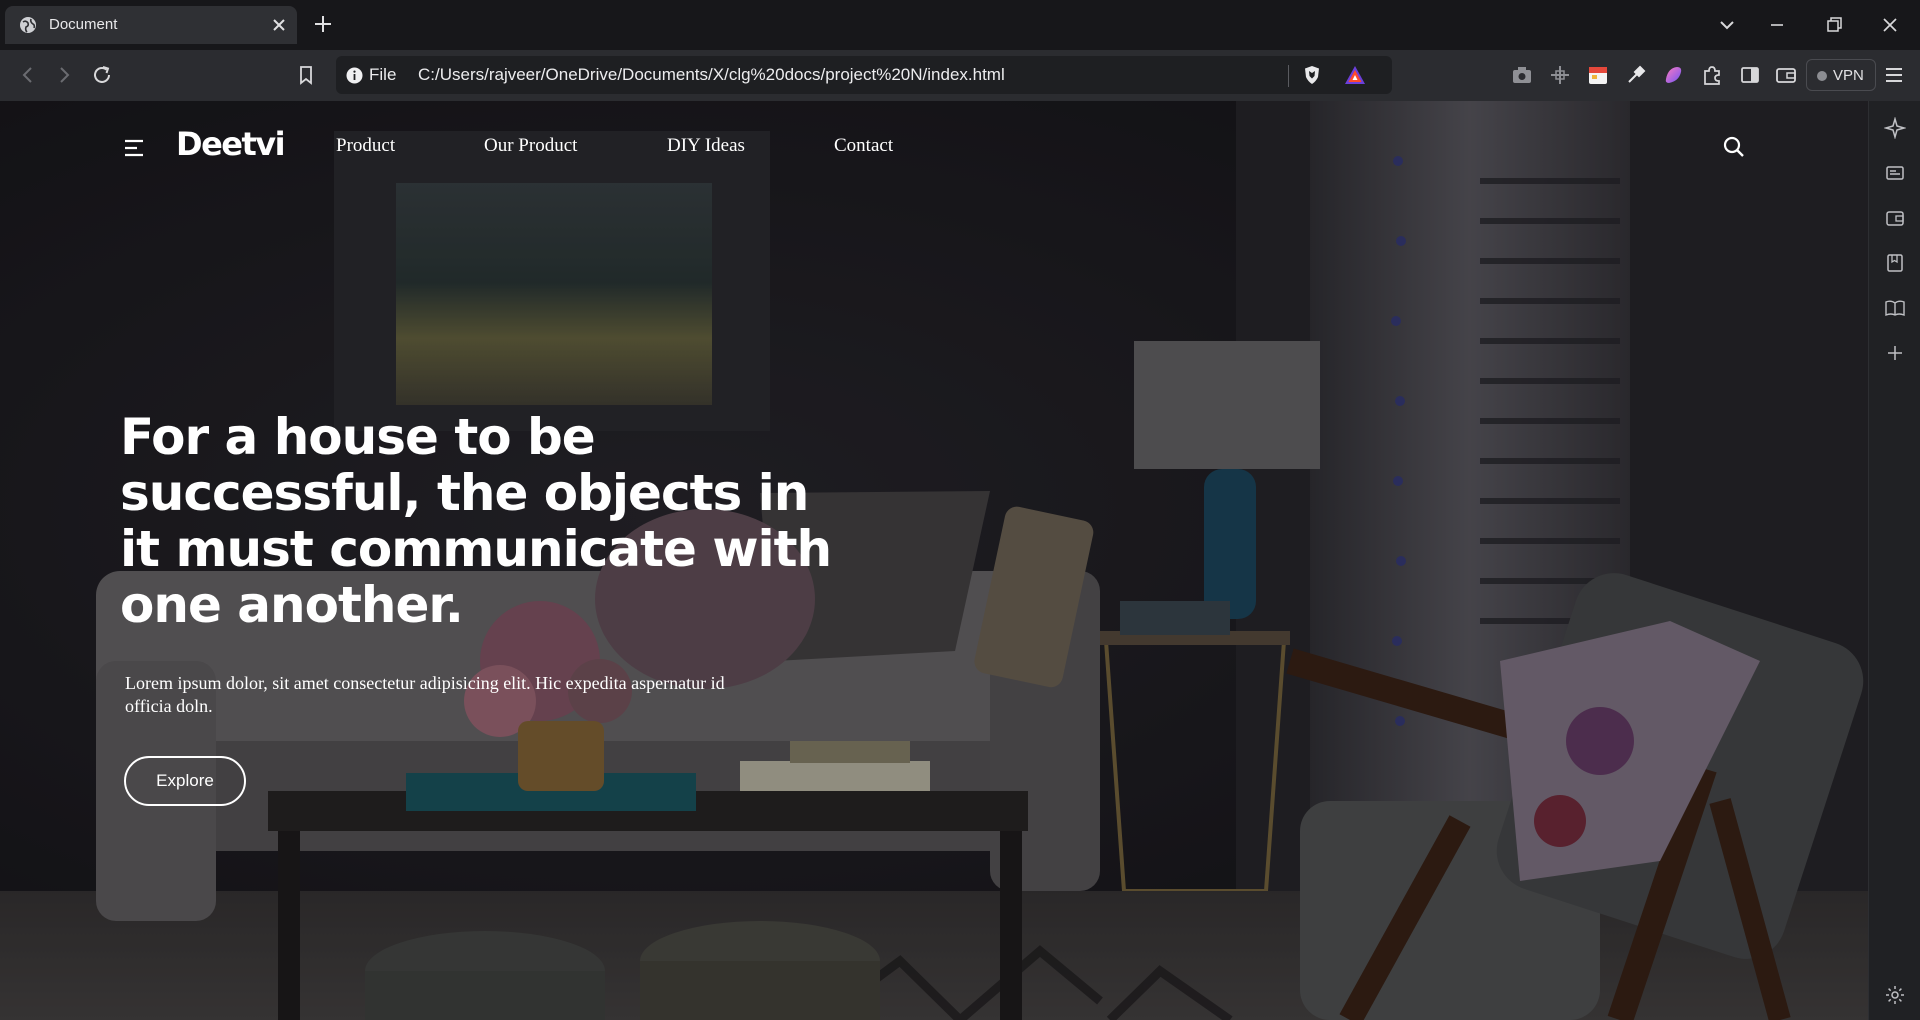 The image size is (1920, 1020). I want to click on news-icon, so click(1895, 173).